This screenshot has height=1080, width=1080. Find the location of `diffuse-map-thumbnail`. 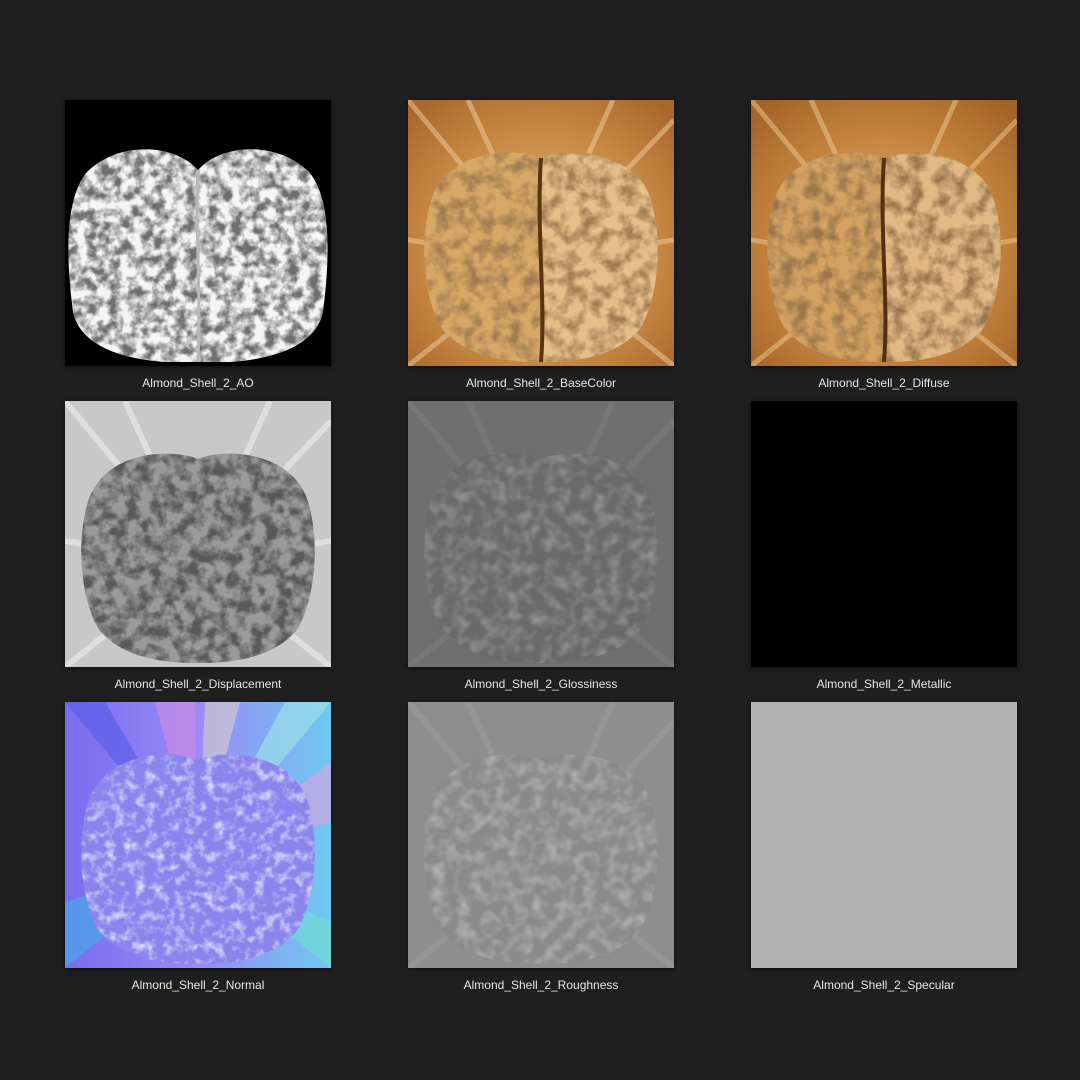

diffuse-map-thumbnail is located at coordinates (884, 233).